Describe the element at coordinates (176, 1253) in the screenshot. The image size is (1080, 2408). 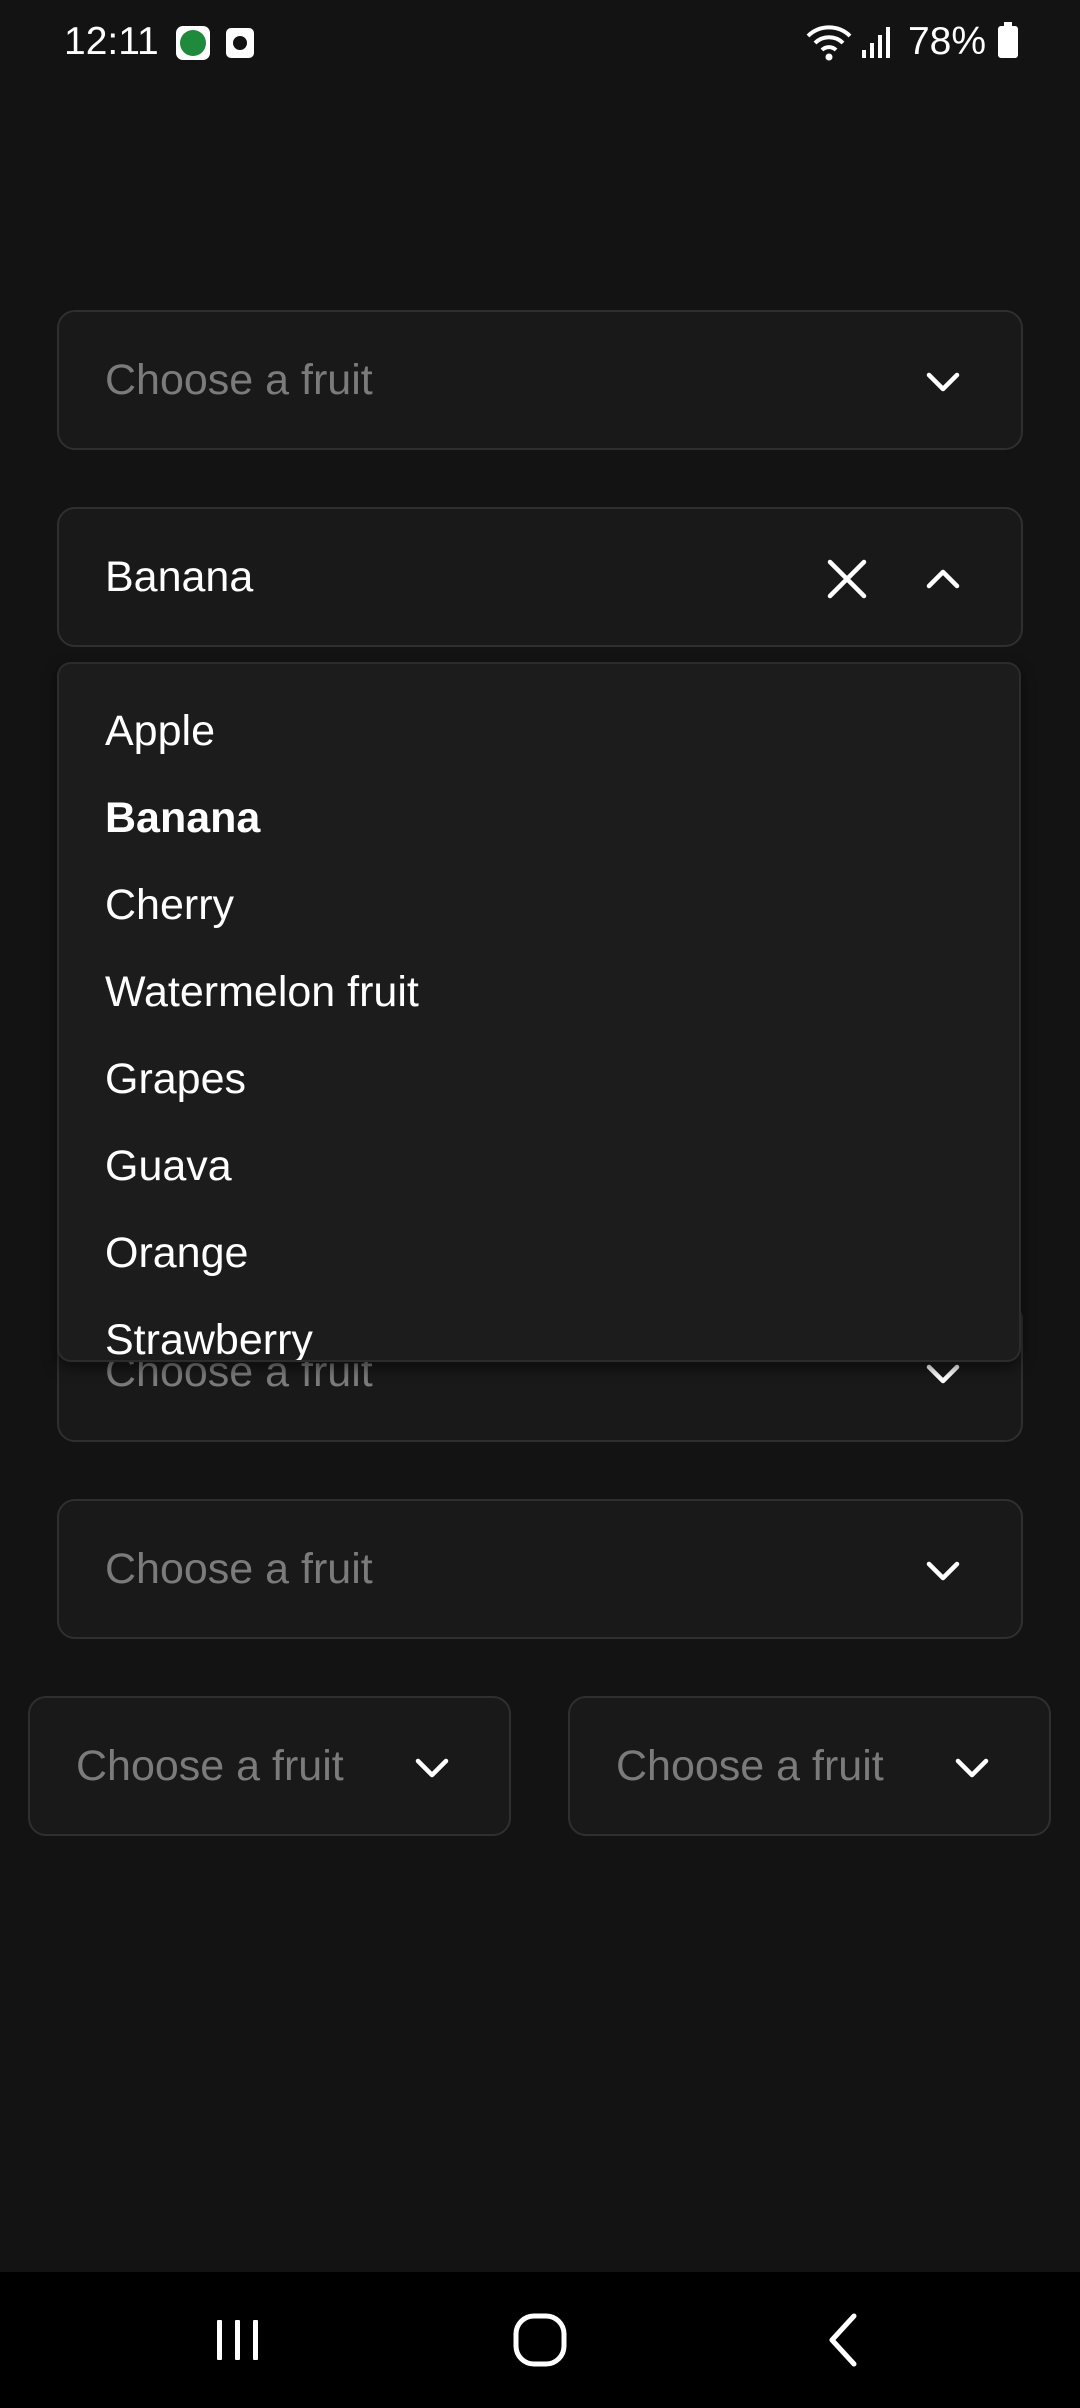
I see `menu-item-orange: Orange` at that location.